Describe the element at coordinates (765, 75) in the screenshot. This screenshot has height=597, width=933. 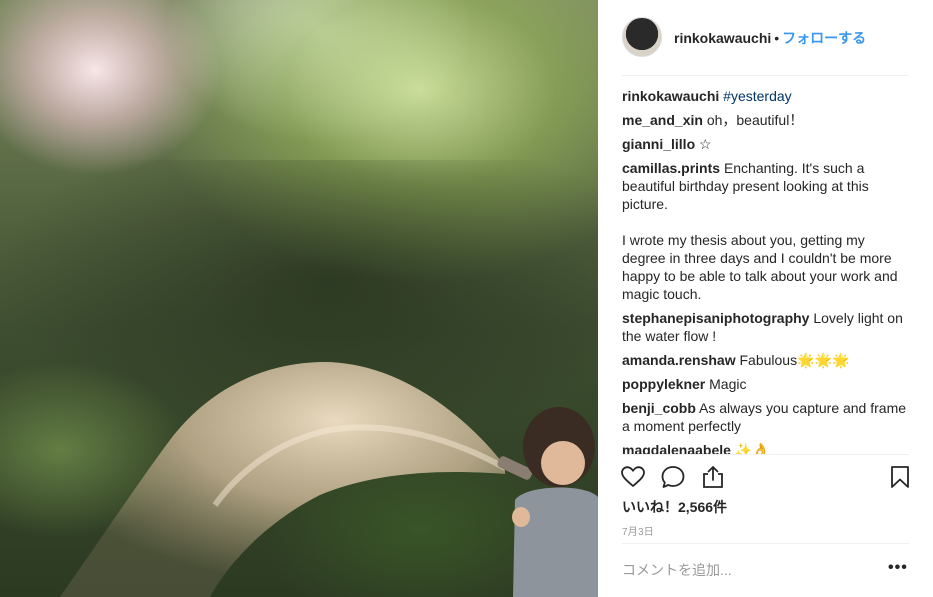
I see `header-divider` at that location.